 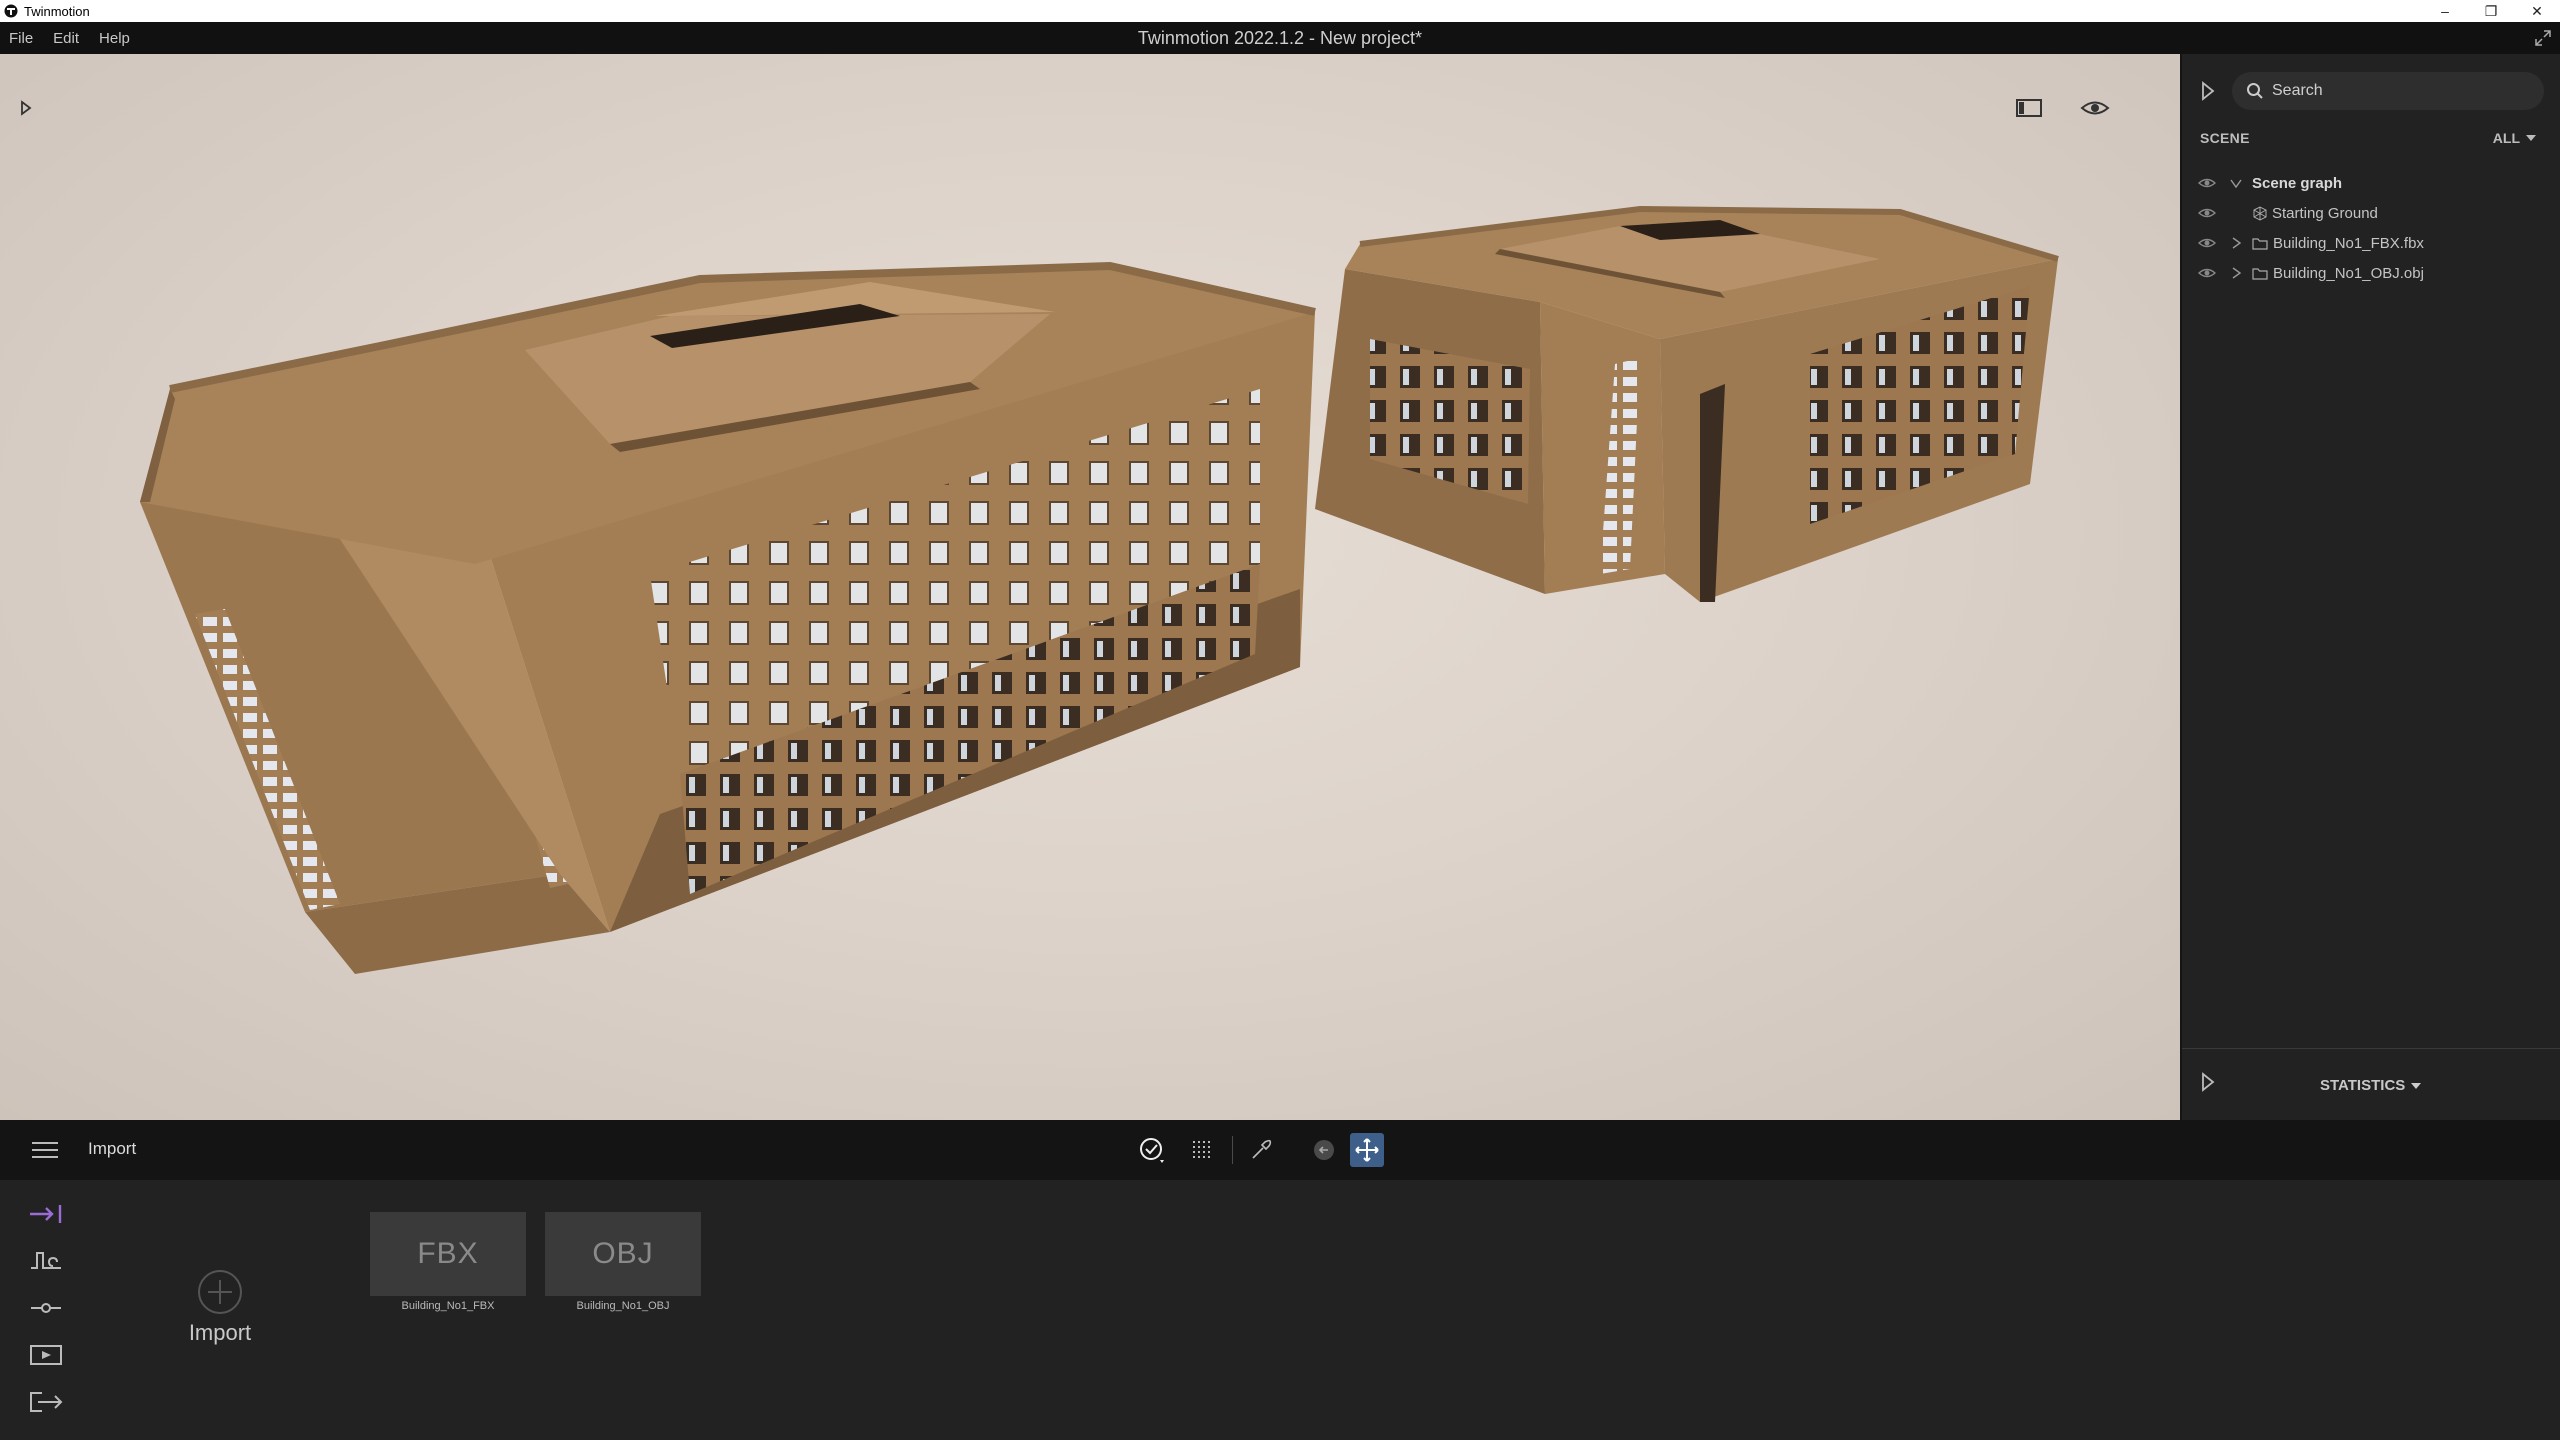 I want to click on move-tool-button, so click(x=1367, y=1150).